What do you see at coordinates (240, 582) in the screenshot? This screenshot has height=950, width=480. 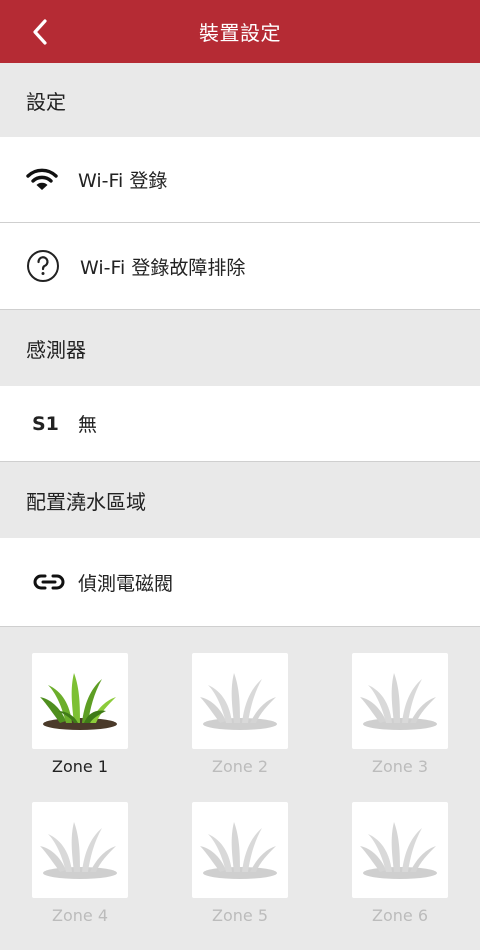 I see `detect-valves-row: 偵測電磁閥` at bounding box center [240, 582].